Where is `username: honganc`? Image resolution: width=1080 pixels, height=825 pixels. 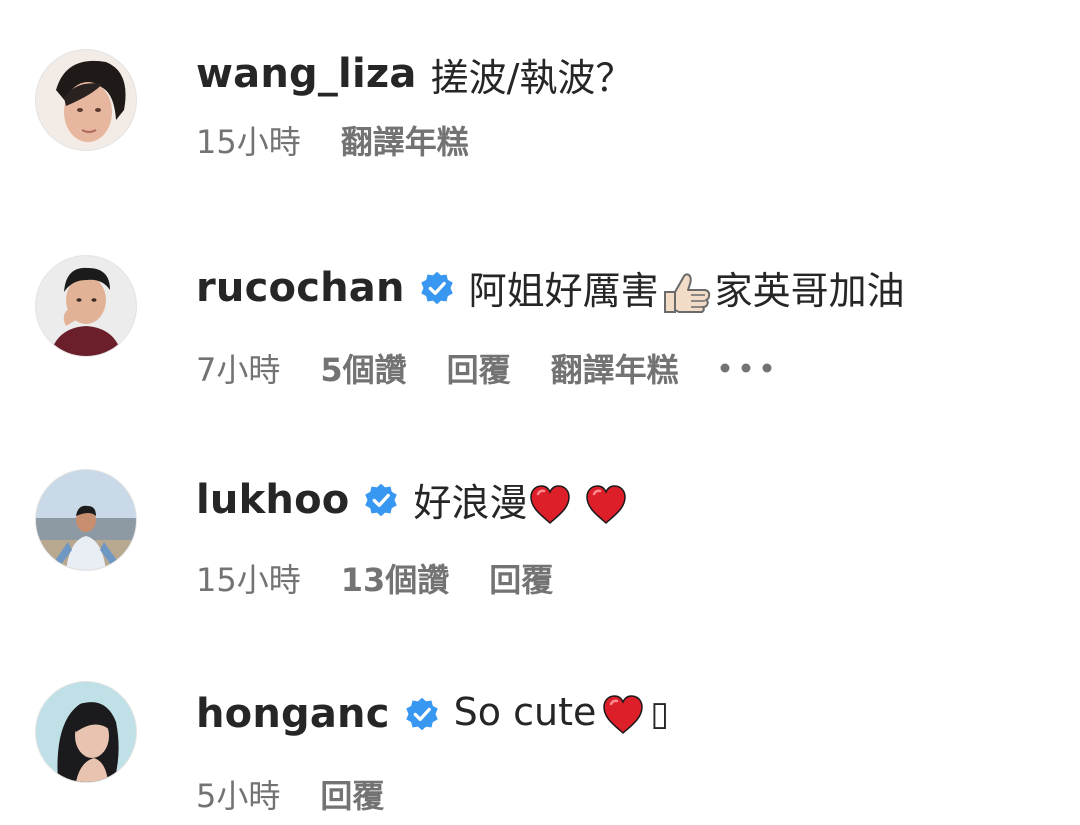
username: honganc is located at coordinates (293, 714).